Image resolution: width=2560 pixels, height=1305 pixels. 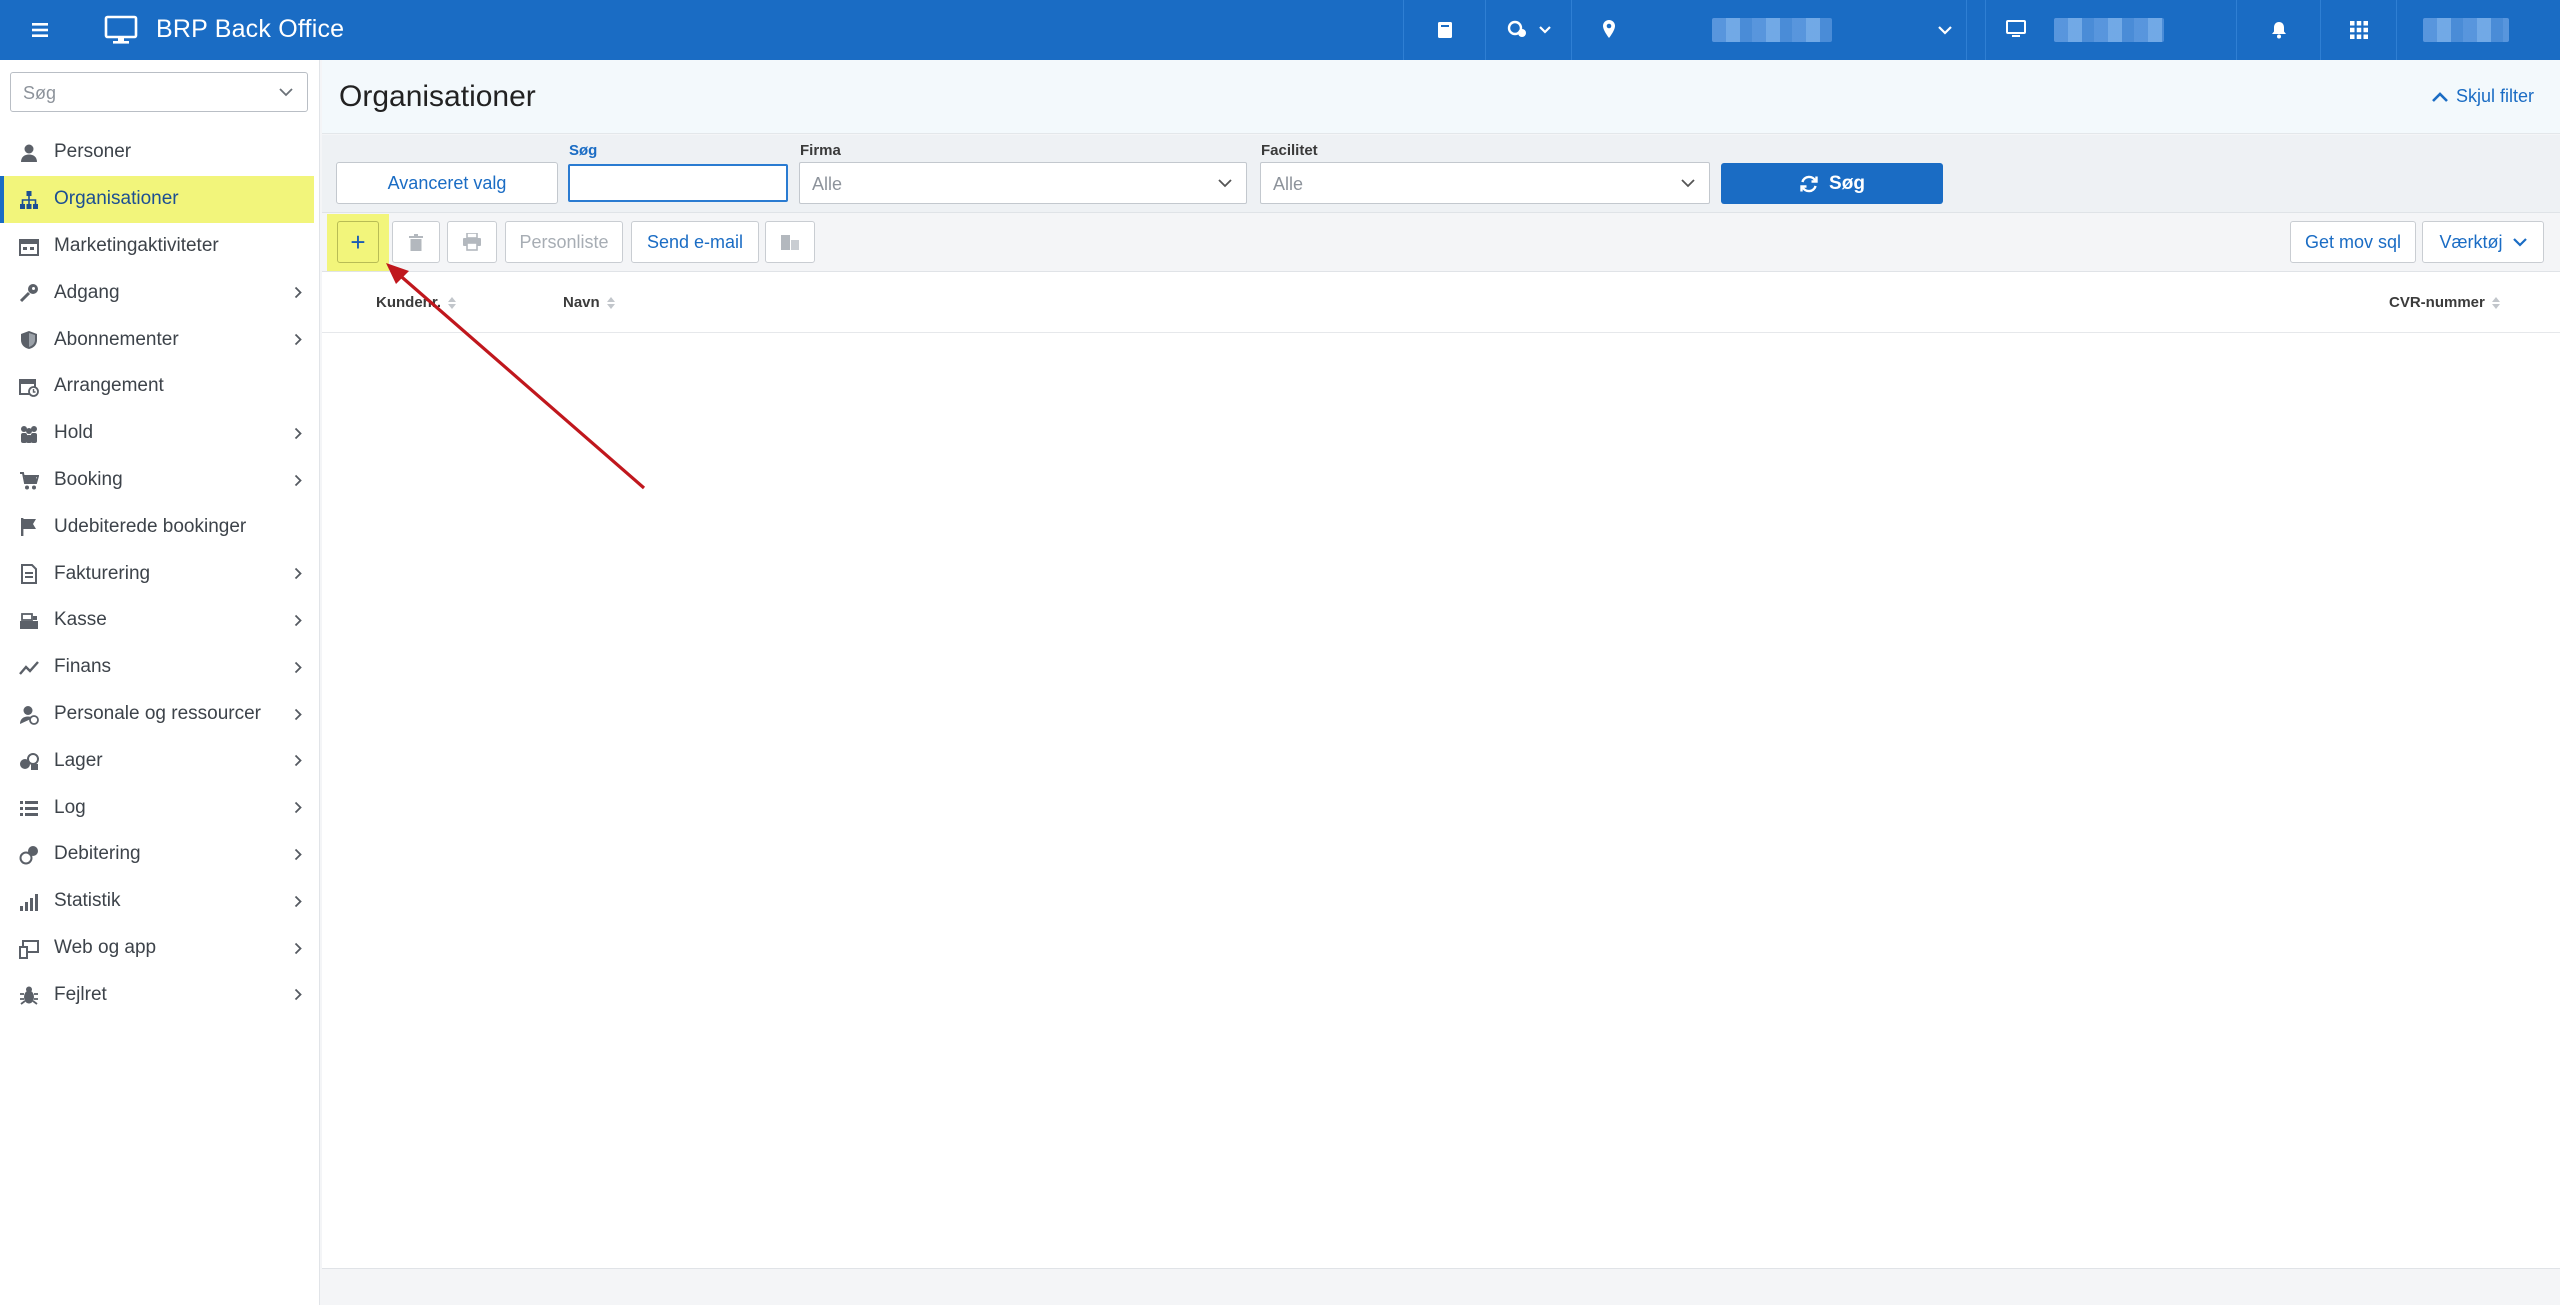 I want to click on sidebar-item-personale-og-ressourcer: Personale og ressourcer, so click(x=160, y=714).